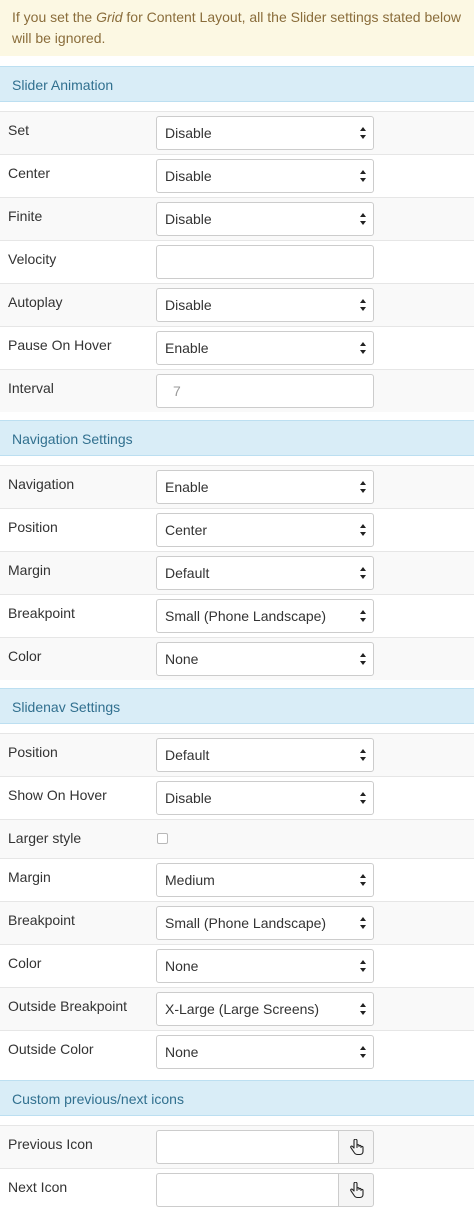  I want to click on autoplay-select: Disable, so click(265, 305).